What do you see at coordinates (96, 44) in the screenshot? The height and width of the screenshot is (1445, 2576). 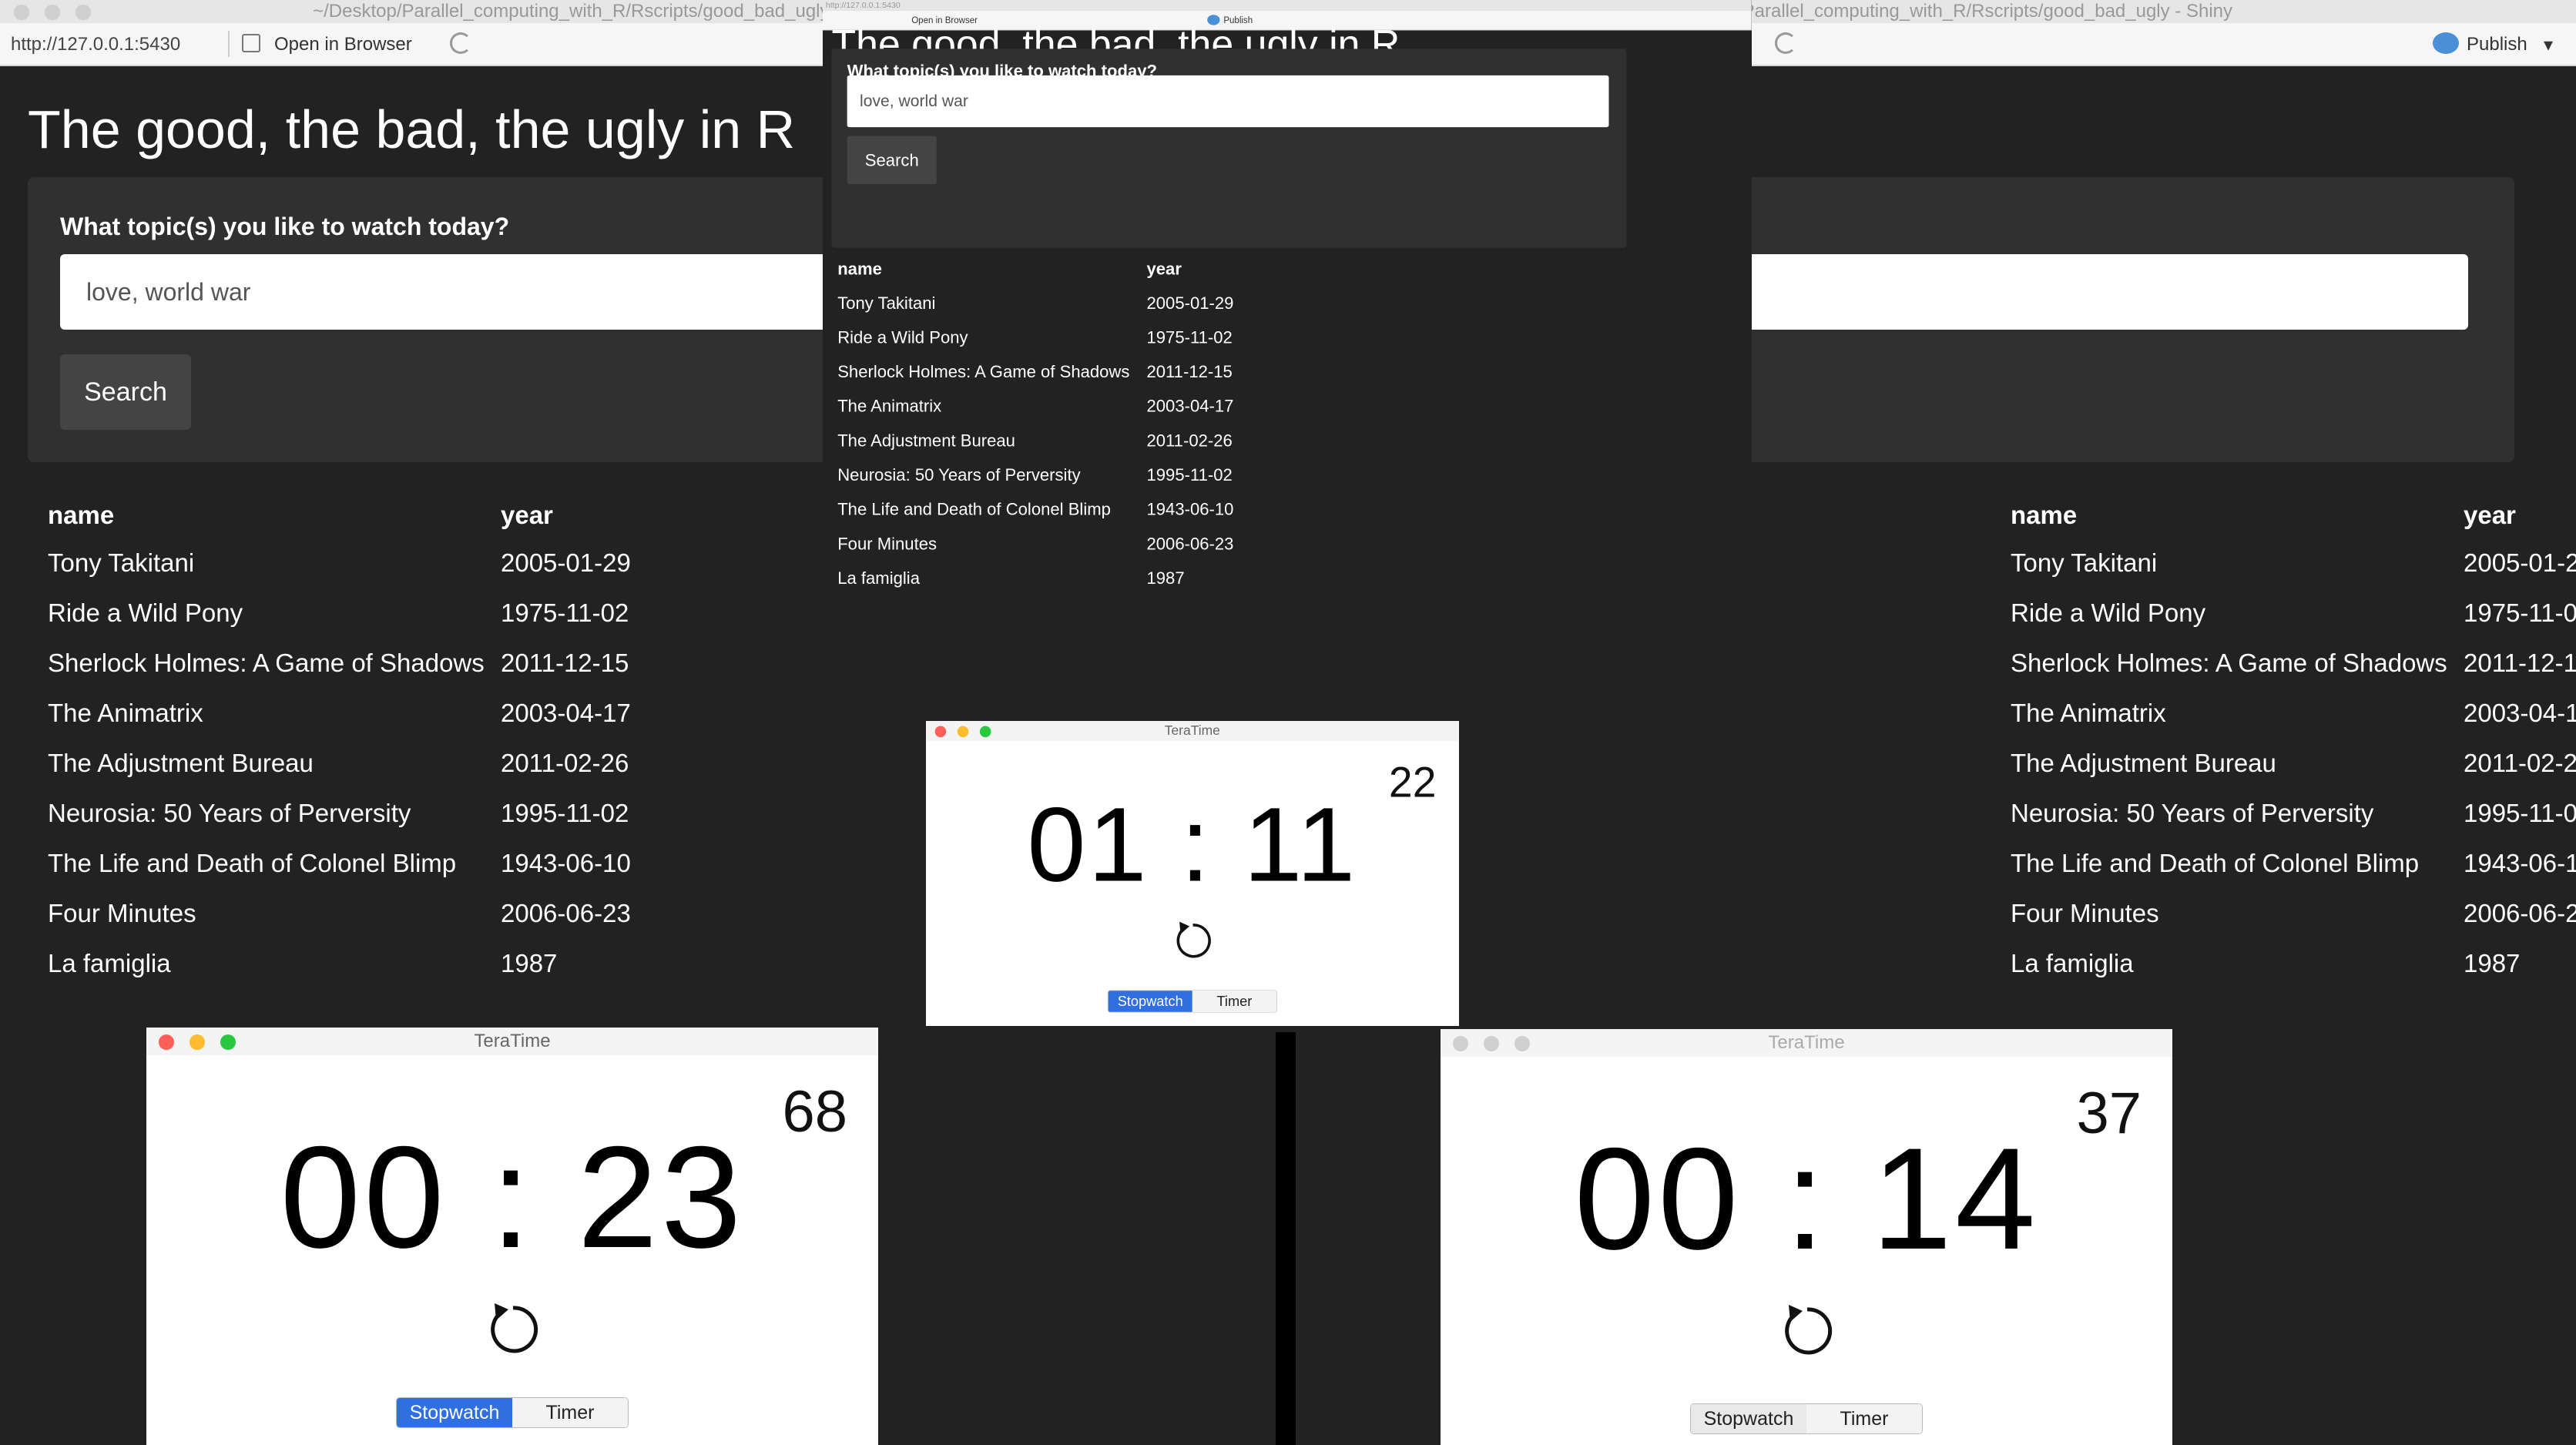 I see `url-text: http://127.0.0.1:5430` at bounding box center [96, 44].